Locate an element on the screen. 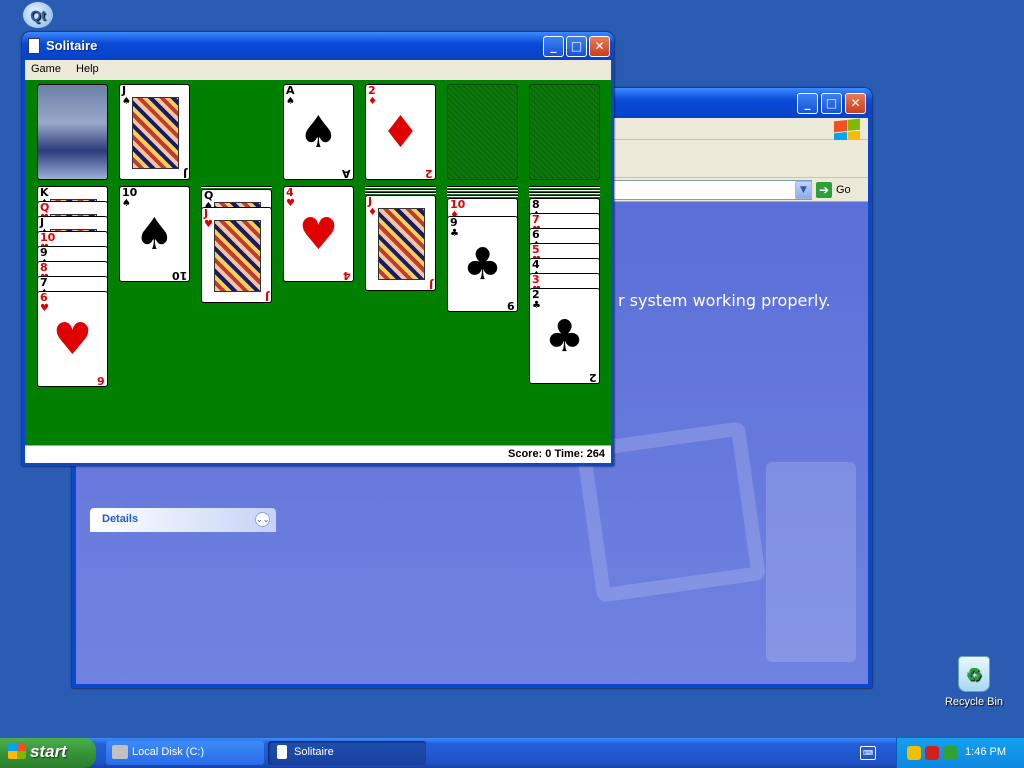 This screenshot has height=768, width=1024. card-center-pip-icon: ♦ is located at coordinates (400, 132).